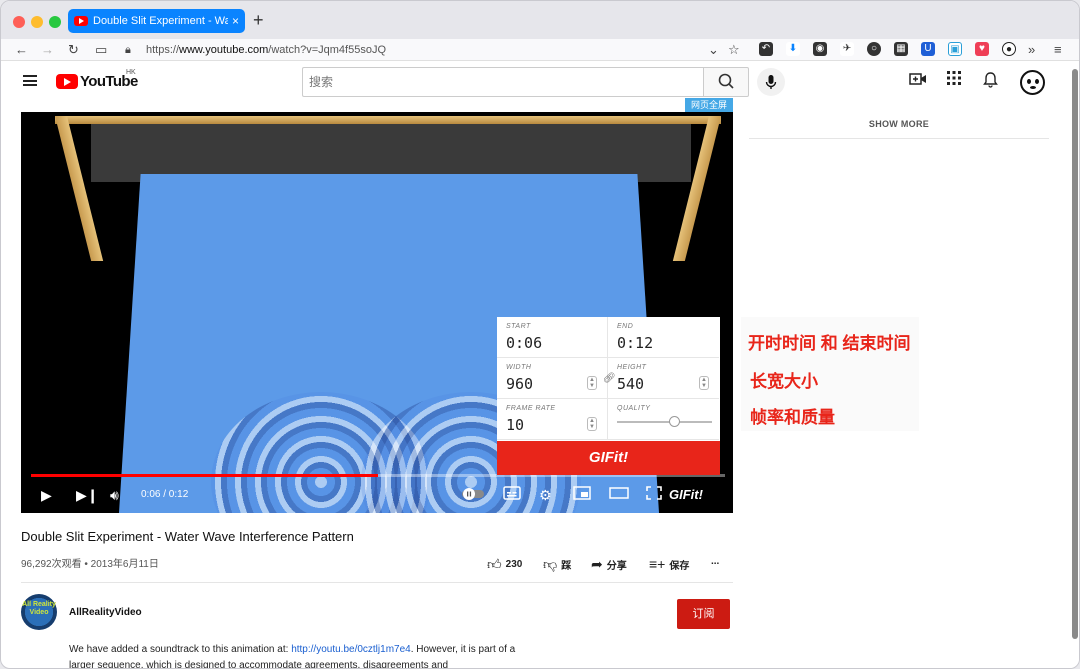 This screenshot has height=669, width=1080. Describe the element at coordinates (128, 50) in the screenshot. I see `lock-icon: 🔒︎` at that location.